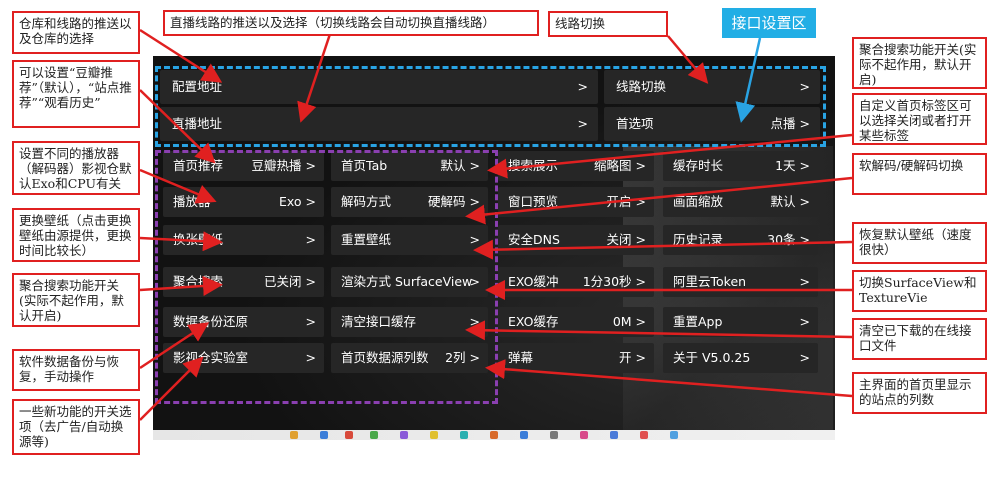 Image resolution: width=1000 pixels, height=481 pixels. Describe the element at coordinates (919, 63) in the screenshot. I see `annotation-agg-search-top: 聚合搜索功能开关(实际不起作用，默认开启)` at that location.